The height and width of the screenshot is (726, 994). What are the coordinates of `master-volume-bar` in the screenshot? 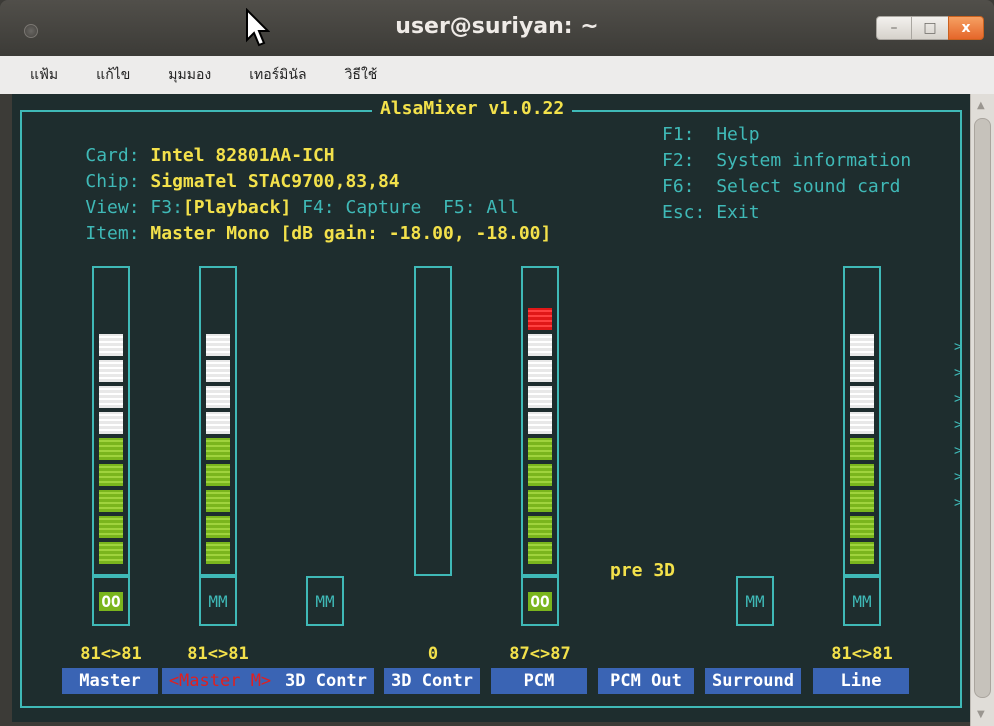 It's located at (111, 421).